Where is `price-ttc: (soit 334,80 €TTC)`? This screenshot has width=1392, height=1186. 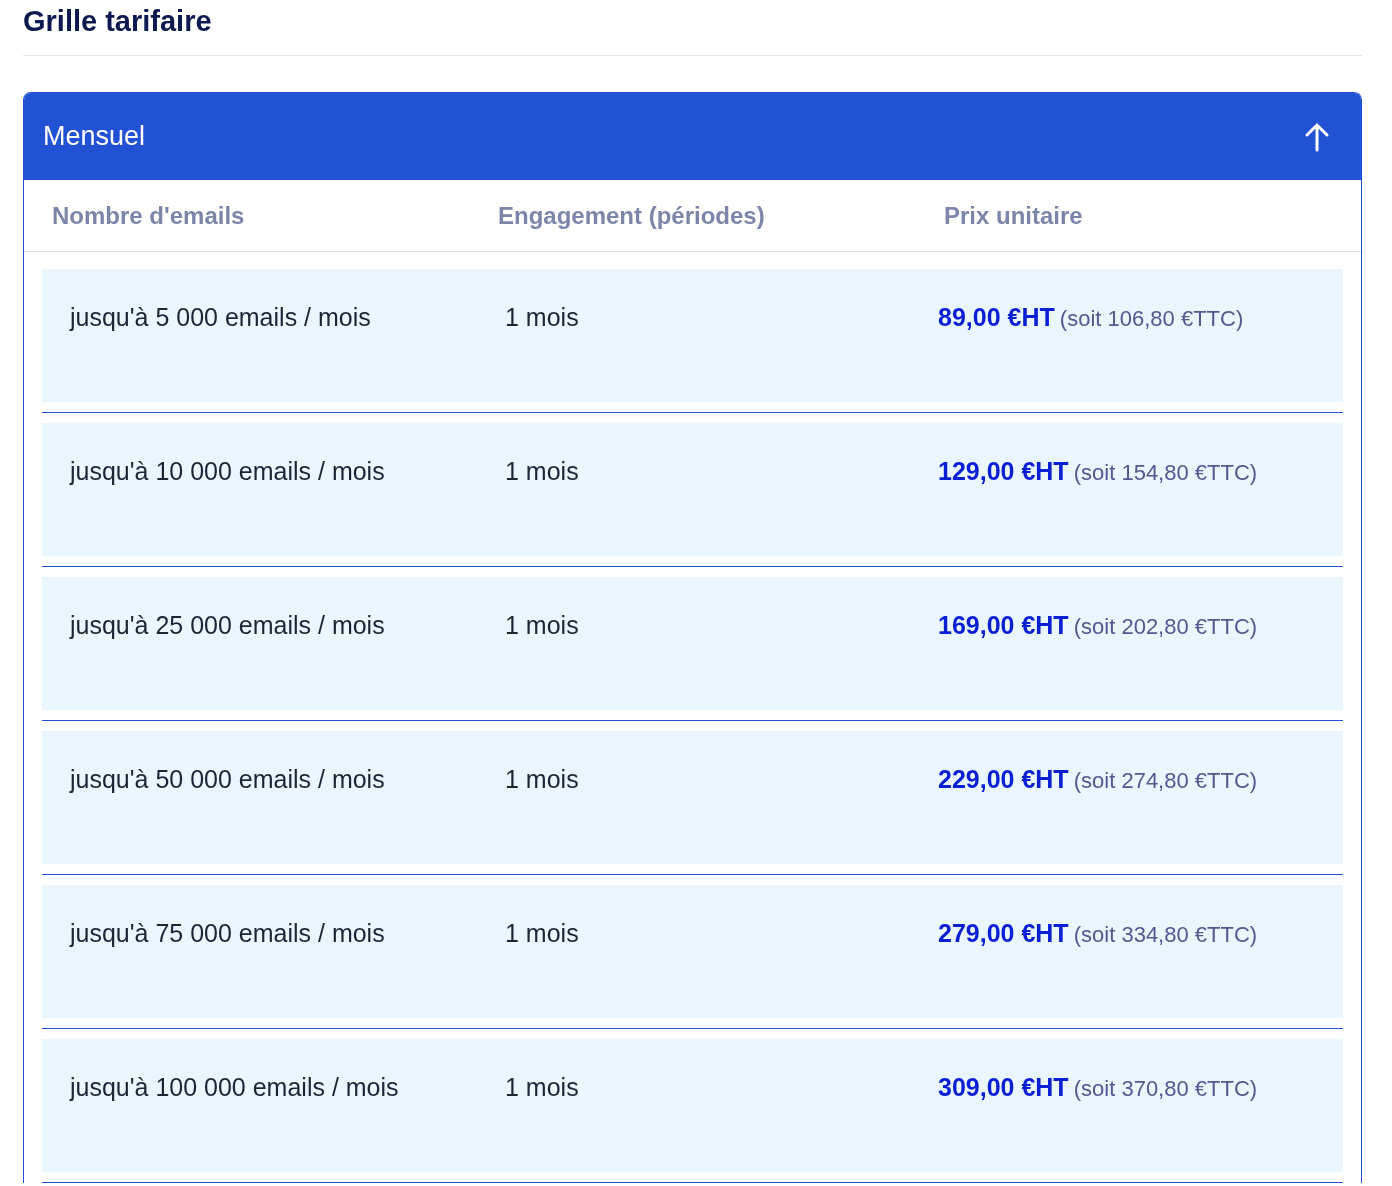 price-ttc: (soit 334,80 €TTC) is located at coordinates (1165, 934).